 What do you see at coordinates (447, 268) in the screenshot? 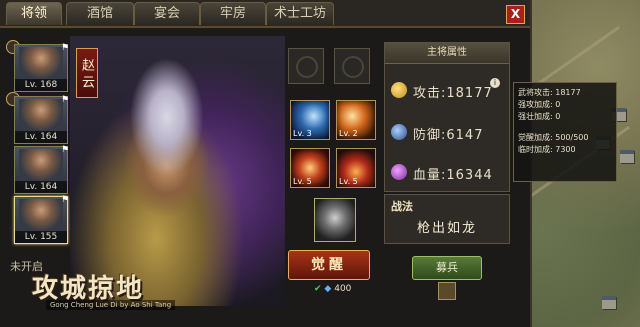
I see `recruit-button: 募兵` at bounding box center [447, 268].